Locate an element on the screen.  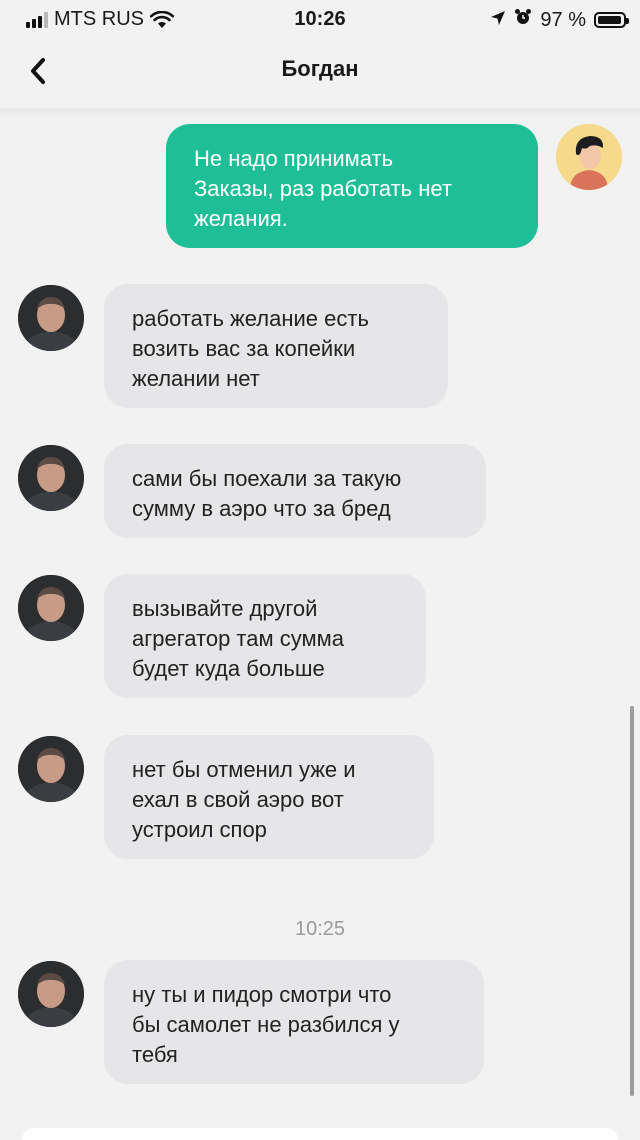
message-line: вызывайте другой is located at coordinates (225, 608).